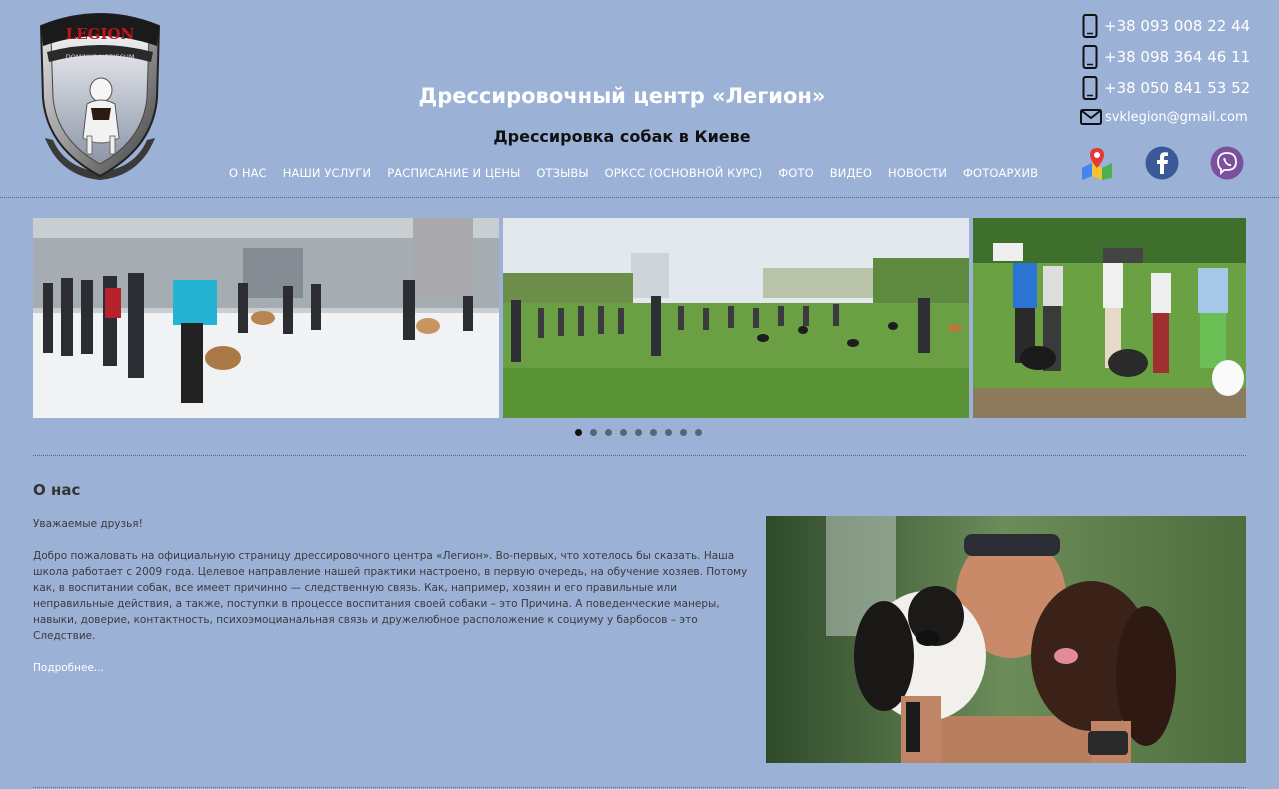 This screenshot has width=1279, height=789. Describe the element at coordinates (639, 787) in the screenshot. I see `footer-divider` at that location.